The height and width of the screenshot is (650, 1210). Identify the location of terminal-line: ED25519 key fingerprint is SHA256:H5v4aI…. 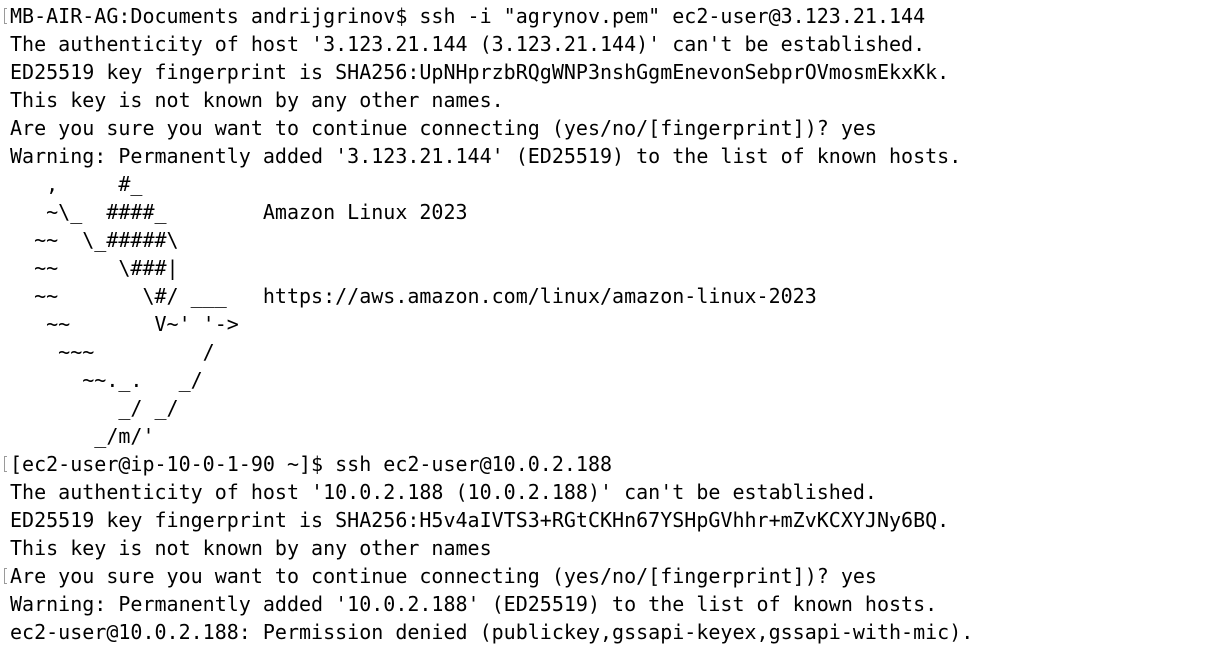
(480, 520).